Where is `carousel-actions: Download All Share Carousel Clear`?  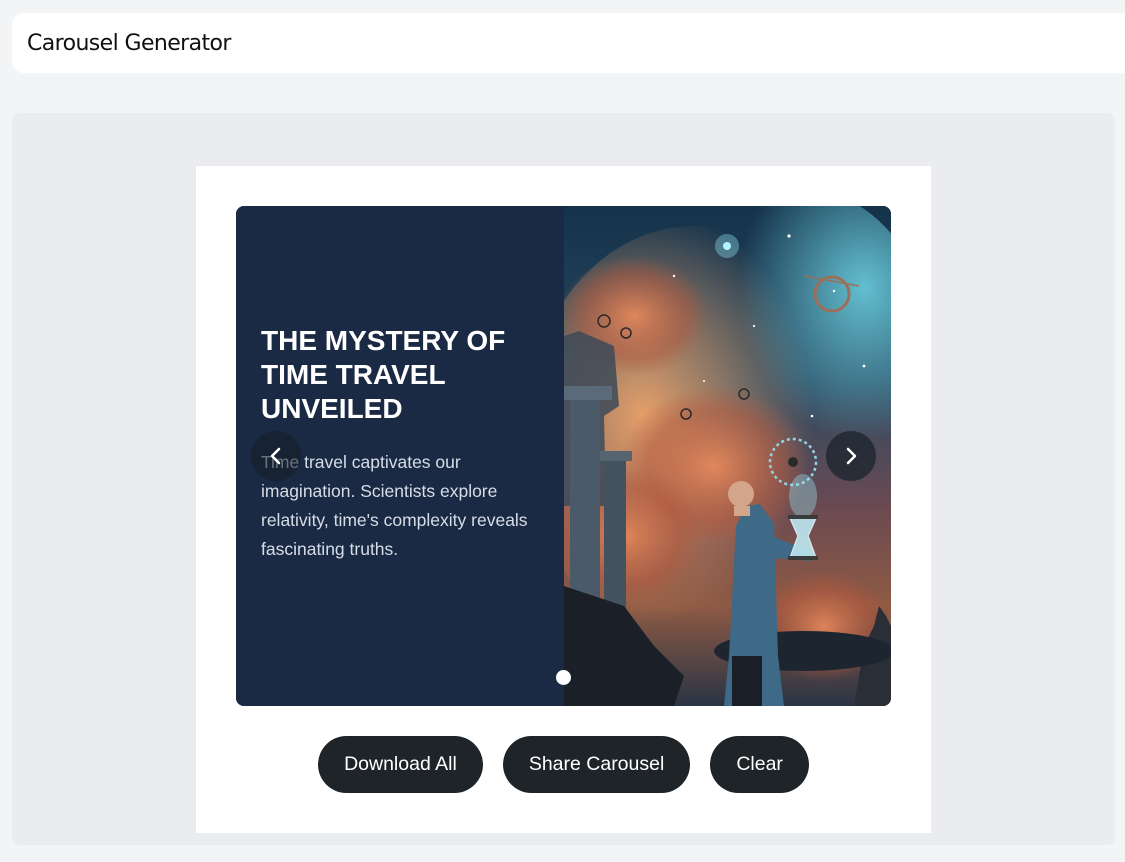
carousel-actions: Download All Share Carousel Clear is located at coordinates (563, 764).